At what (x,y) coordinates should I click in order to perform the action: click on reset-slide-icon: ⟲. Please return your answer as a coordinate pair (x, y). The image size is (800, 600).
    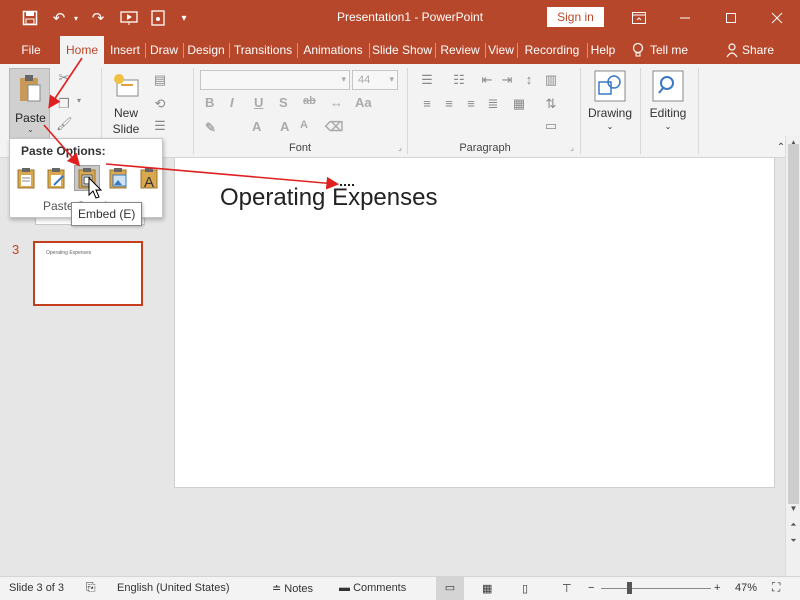
    Looking at the image, I should click on (160, 104).